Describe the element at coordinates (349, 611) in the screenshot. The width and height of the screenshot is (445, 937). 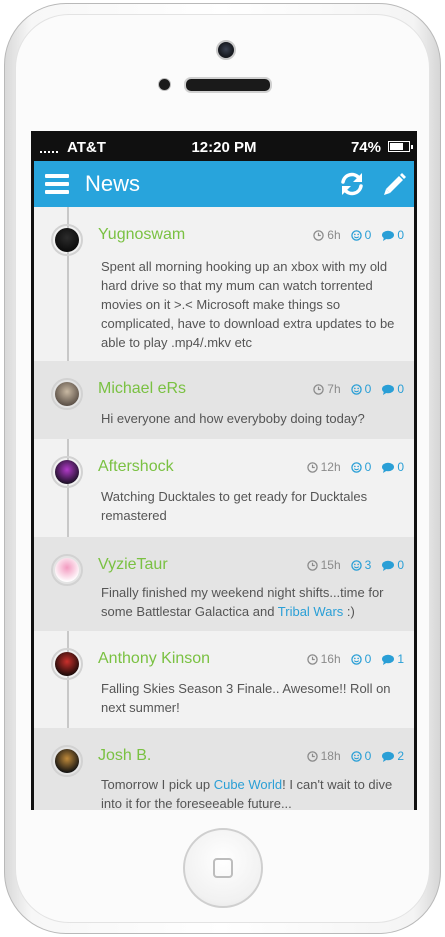
I see `post-text: :)` at that location.